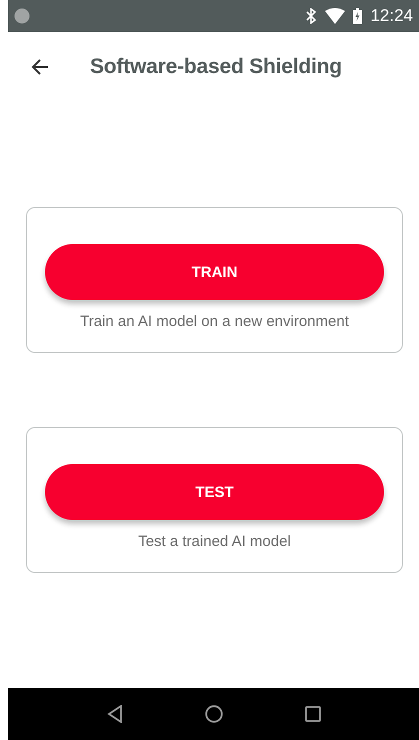 The image size is (419, 740). I want to click on wifi-icon, so click(335, 16).